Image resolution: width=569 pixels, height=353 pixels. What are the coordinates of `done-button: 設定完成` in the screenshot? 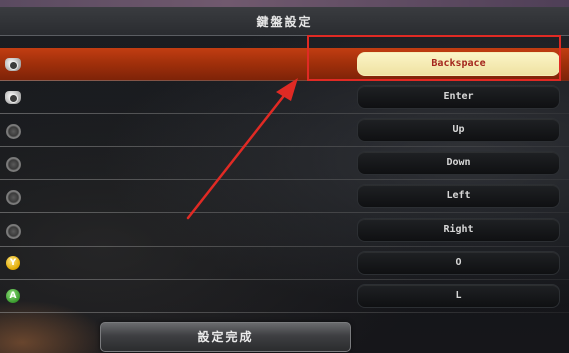 It's located at (225, 337).